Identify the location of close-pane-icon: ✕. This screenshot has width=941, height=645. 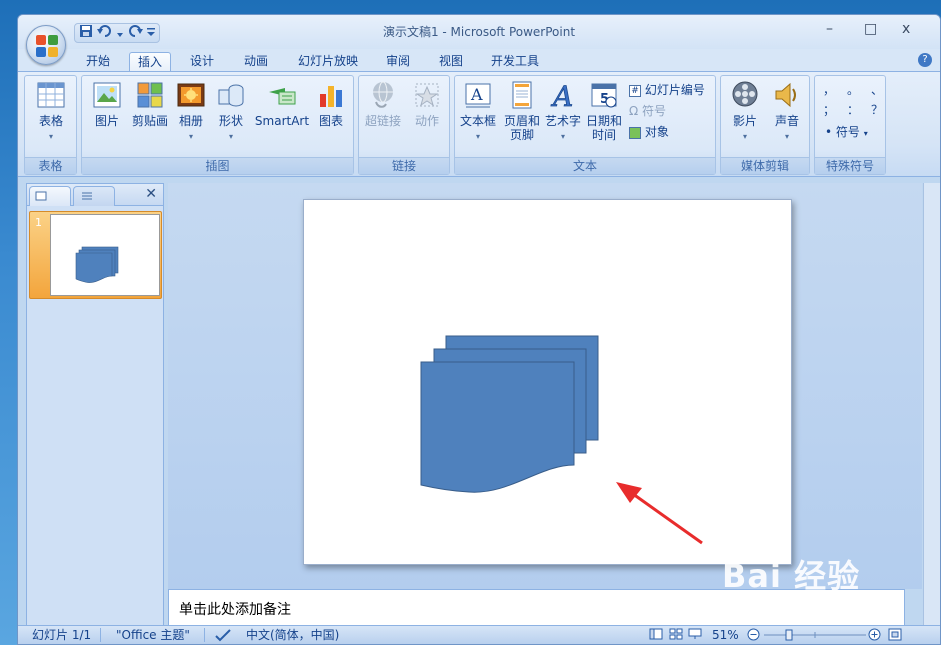
(151, 194).